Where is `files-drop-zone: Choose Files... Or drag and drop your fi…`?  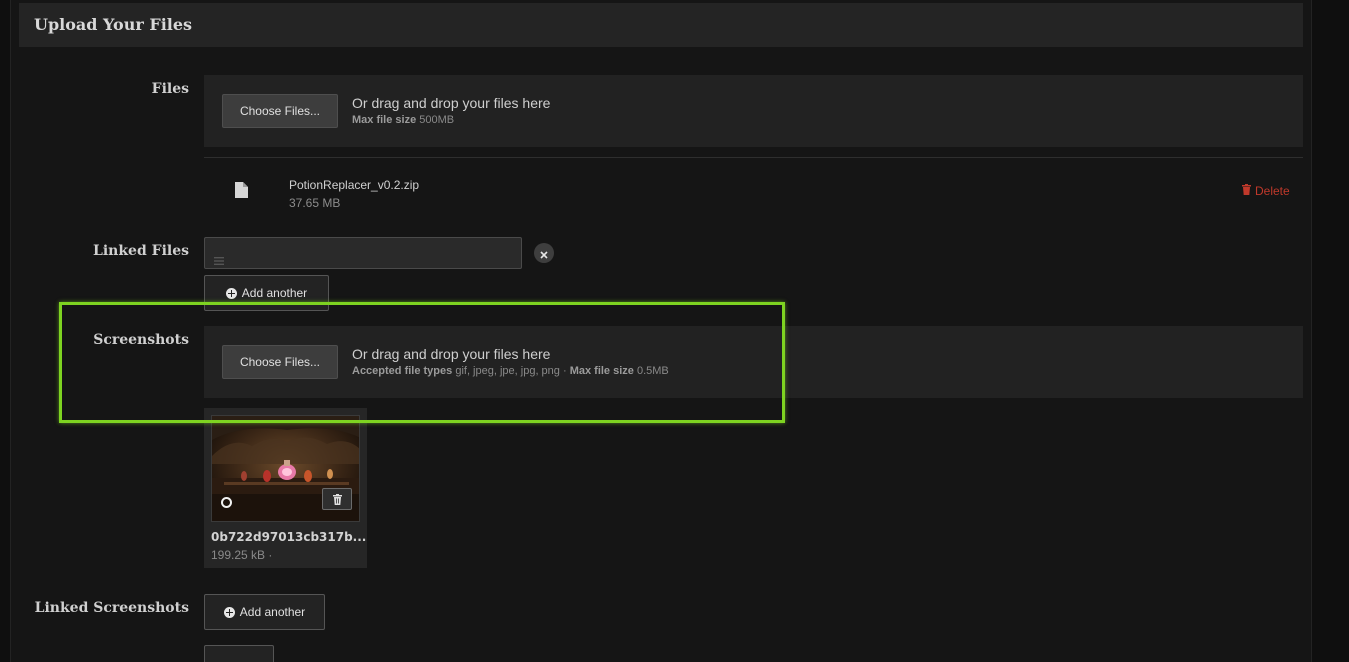
files-drop-zone: Choose Files... Or drag and drop your fi… is located at coordinates (753, 111).